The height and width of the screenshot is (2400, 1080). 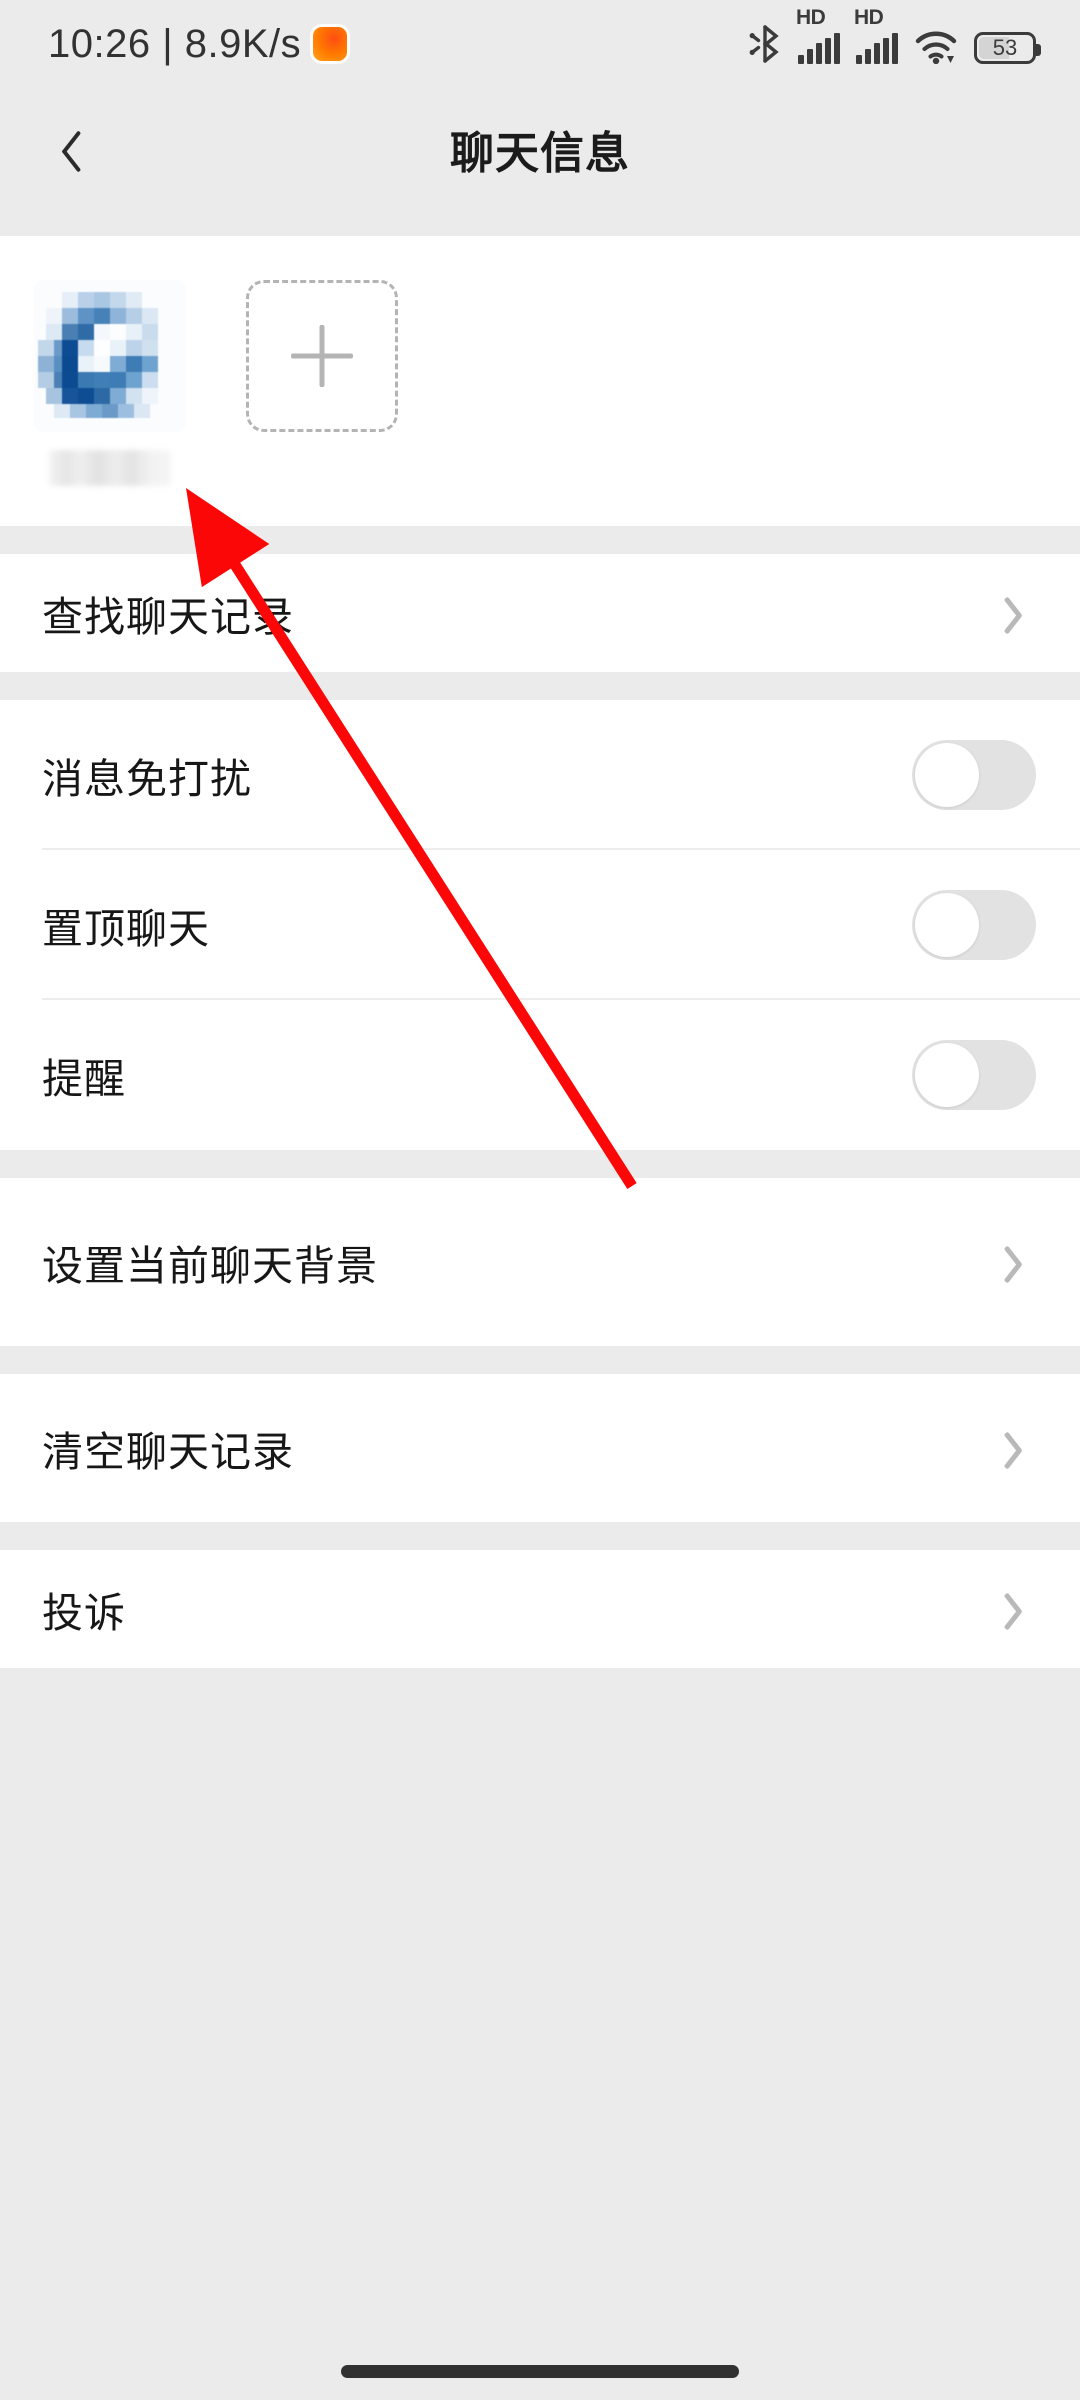 I want to click on row-find-chat-history: 查找聊天记录, so click(x=540, y=613).